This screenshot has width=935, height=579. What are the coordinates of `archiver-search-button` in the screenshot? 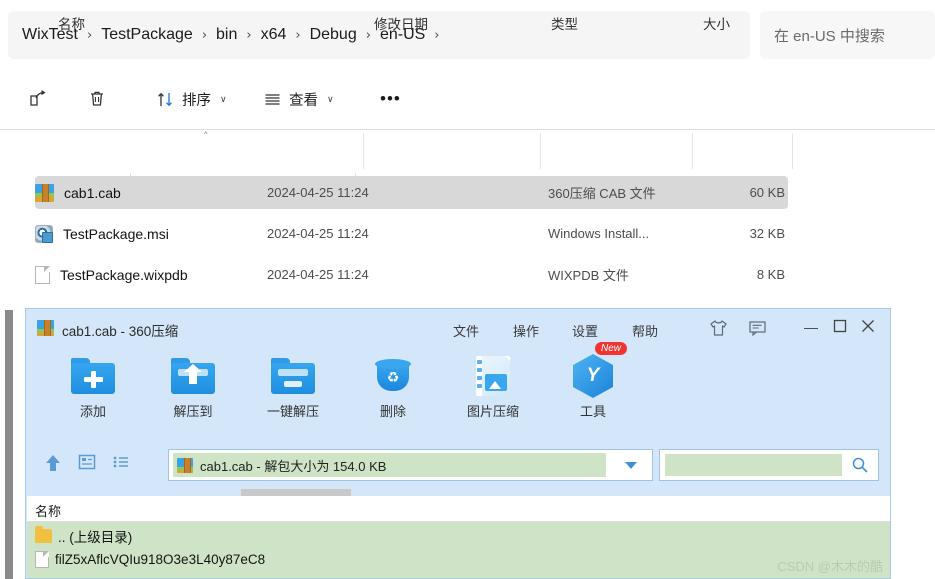 It's located at (860, 465).